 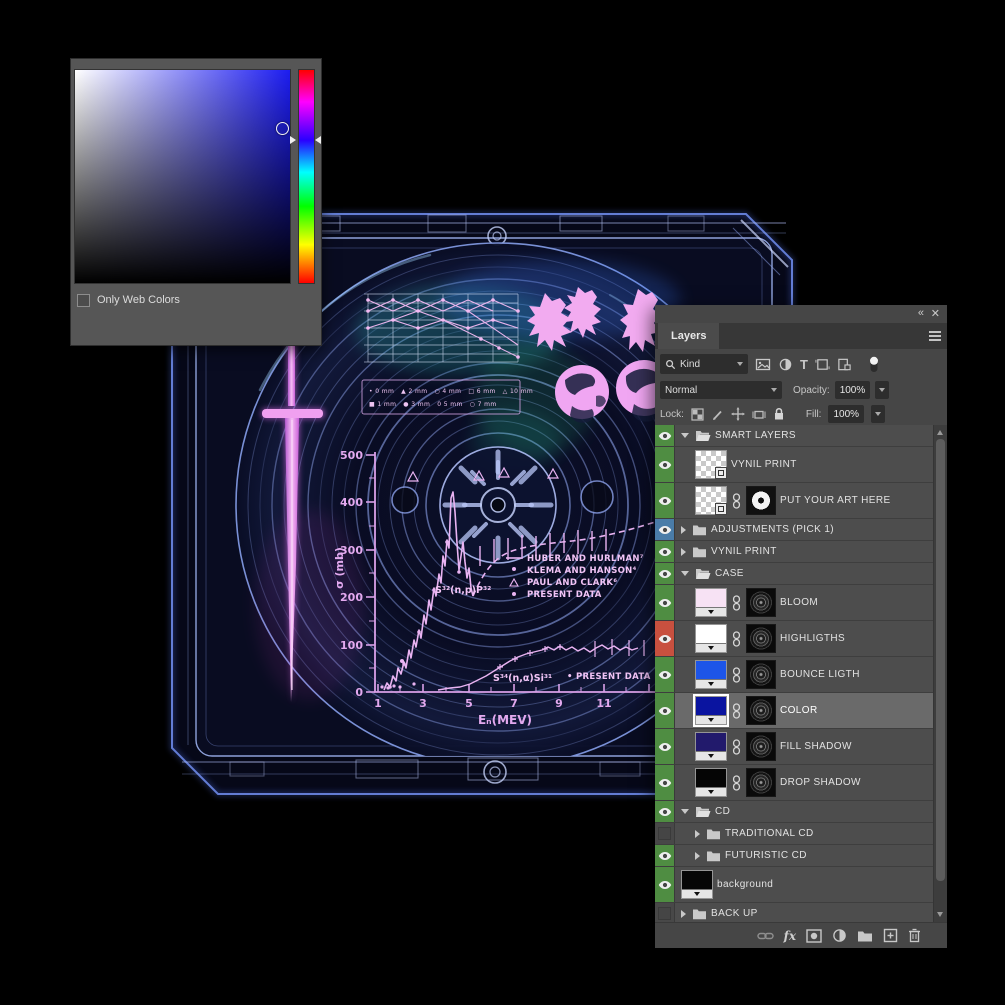 I want to click on layer-row-highligths: HIGHLIGTHS, so click(x=794, y=639).